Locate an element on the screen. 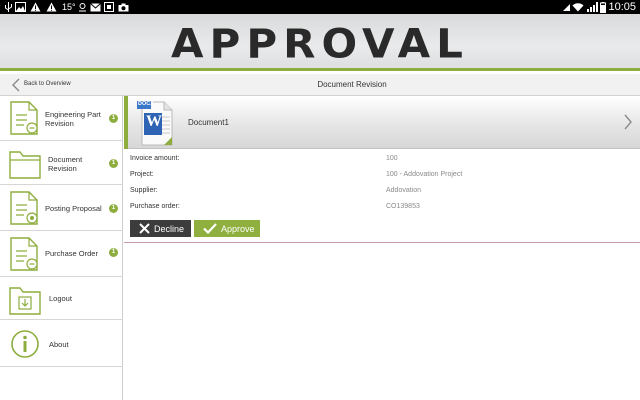 The image size is (640, 400). decline-label: Decline is located at coordinates (169, 228).